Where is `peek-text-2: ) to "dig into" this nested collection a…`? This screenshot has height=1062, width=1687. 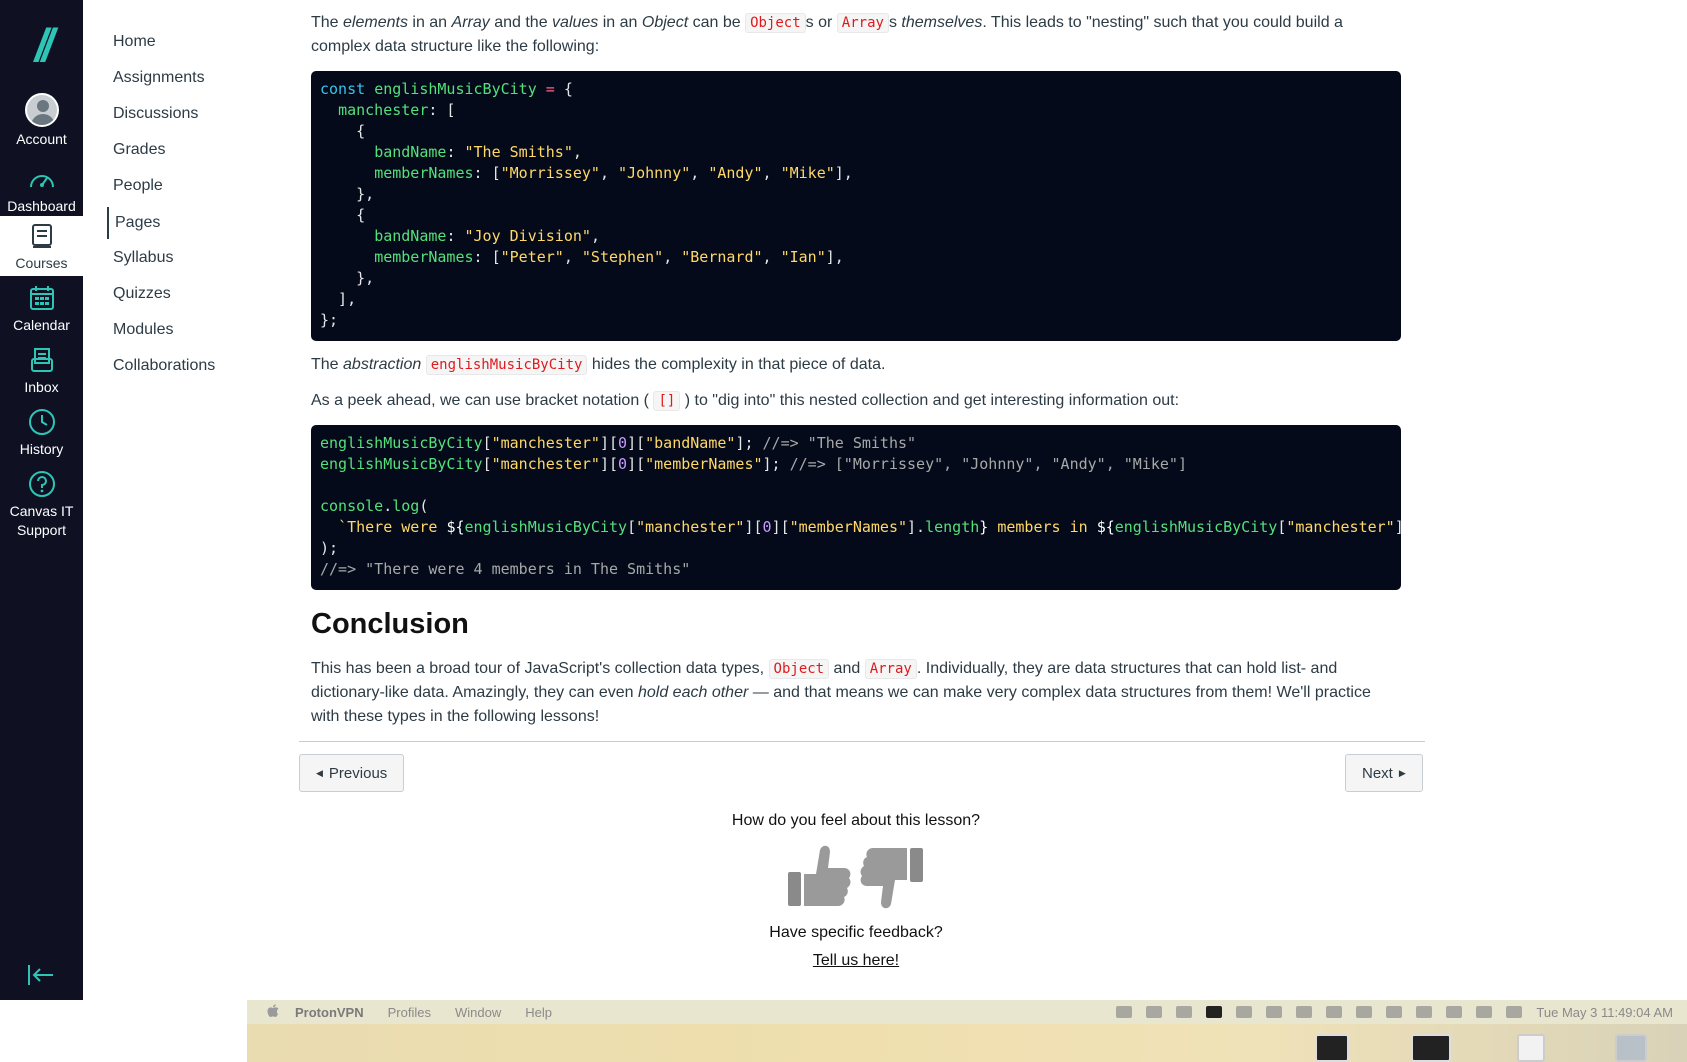 peek-text-2: ) to "dig into" this nested collection a… is located at coordinates (930, 400).